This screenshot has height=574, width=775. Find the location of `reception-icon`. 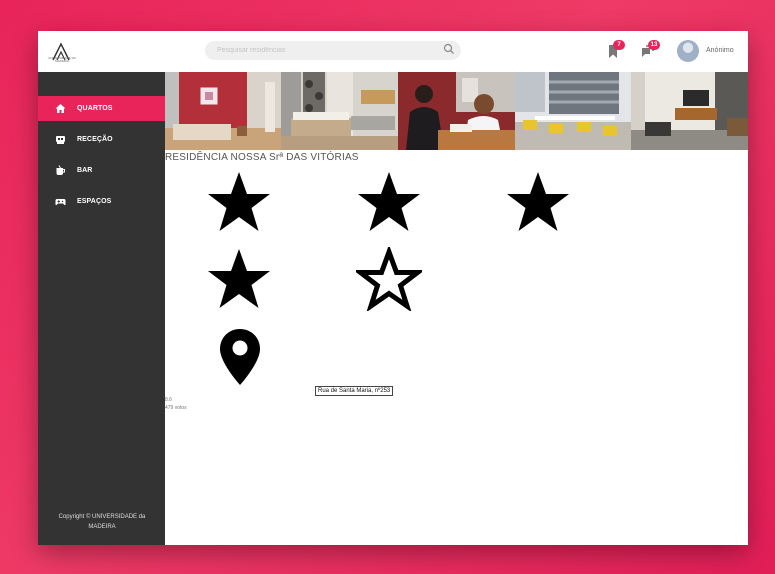

reception-icon is located at coordinates (60, 140).